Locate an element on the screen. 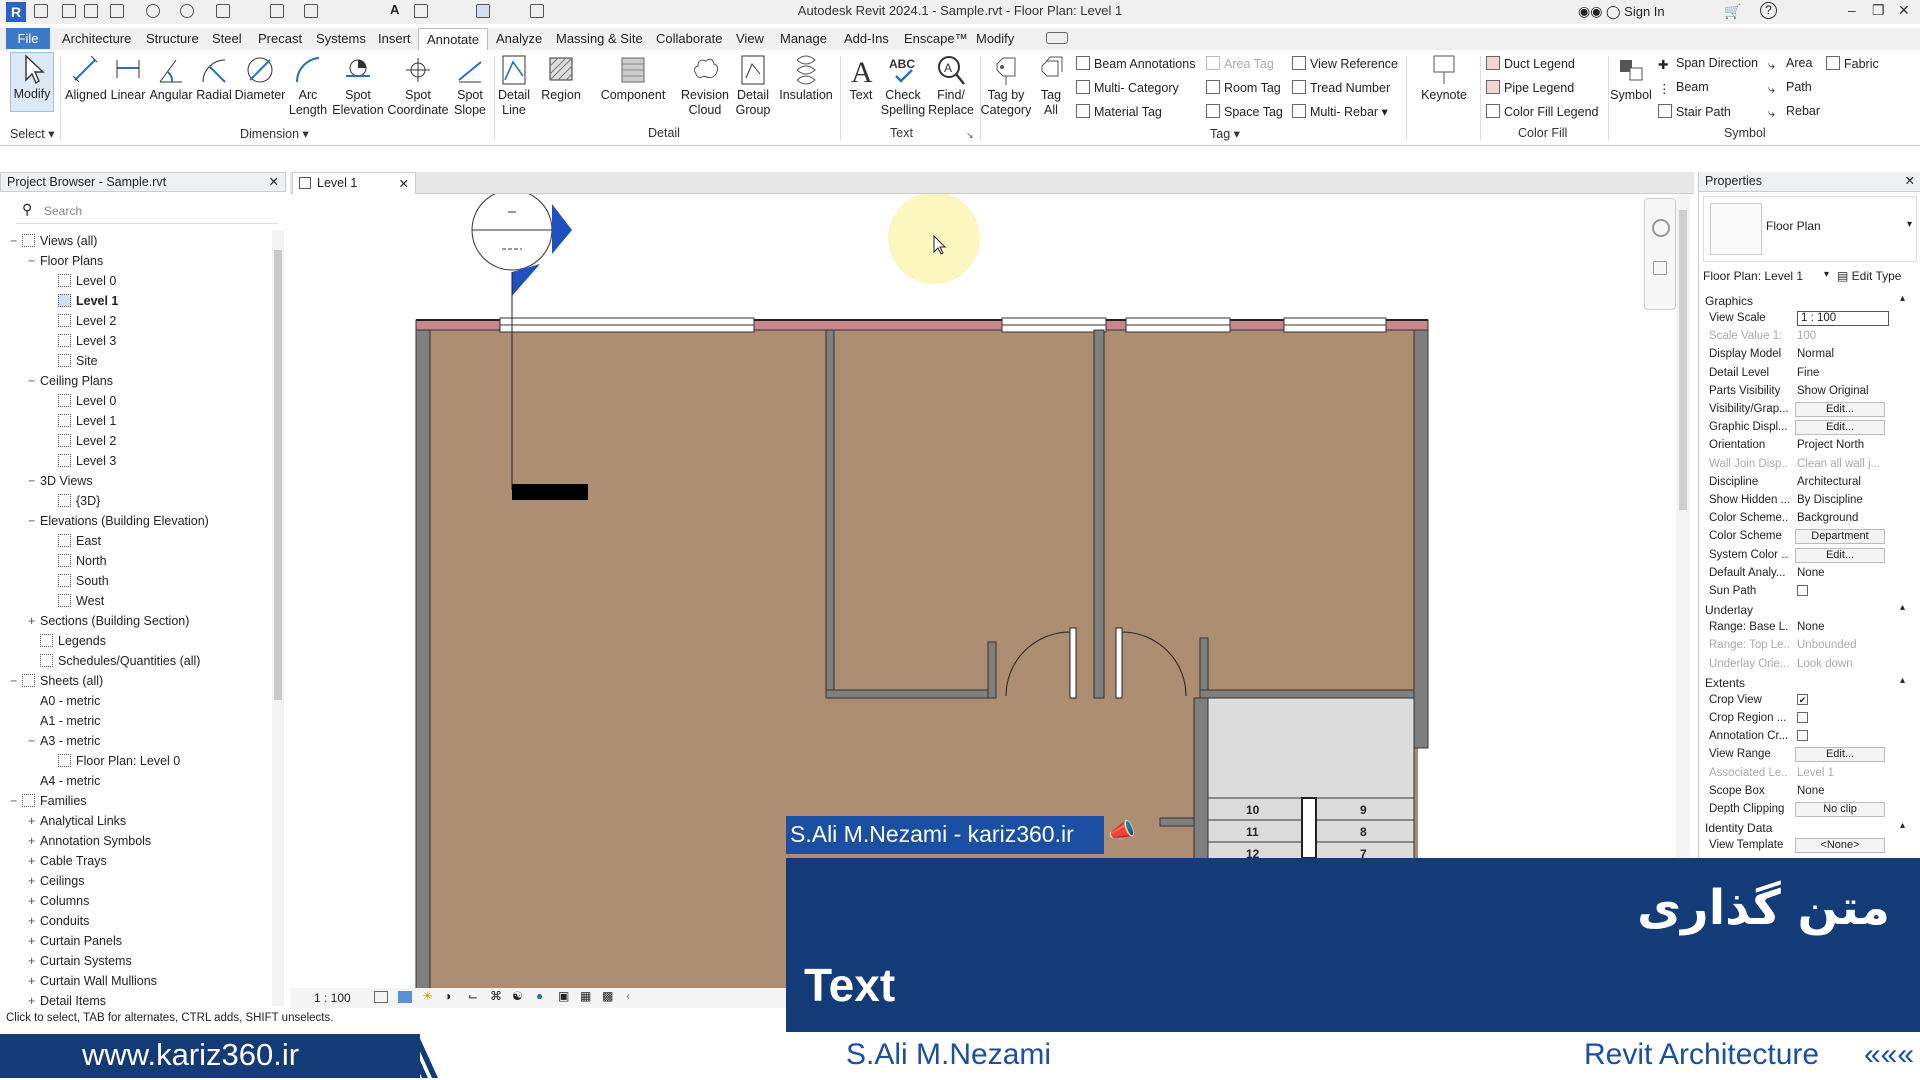 The image size is (1920, 1080). sign-in-link: ◯ Sign In is located at coordinates (1635, 12).